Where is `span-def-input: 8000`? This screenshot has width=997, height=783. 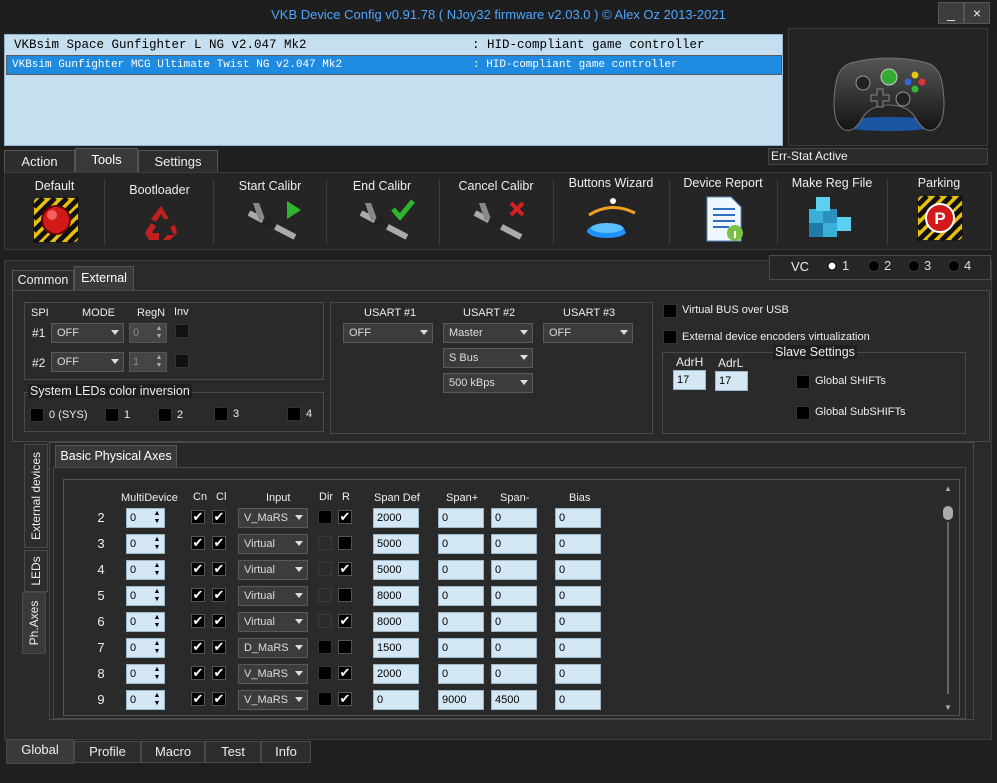 span-def-input: 8000 is located at coordinates (396, 622).